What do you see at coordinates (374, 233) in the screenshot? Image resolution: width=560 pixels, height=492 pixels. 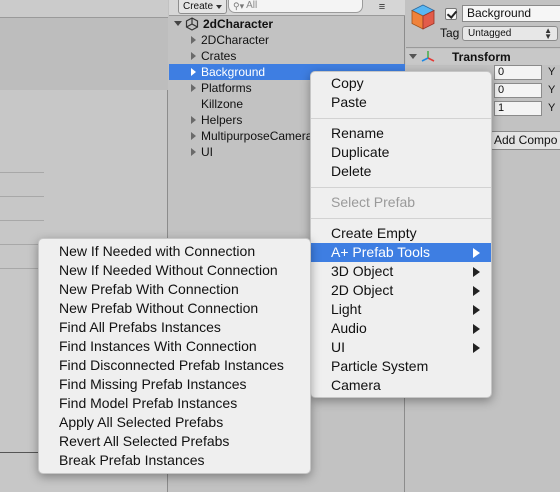 I see `menu-item-label: Create Empty` at bounding box center [374, 233].